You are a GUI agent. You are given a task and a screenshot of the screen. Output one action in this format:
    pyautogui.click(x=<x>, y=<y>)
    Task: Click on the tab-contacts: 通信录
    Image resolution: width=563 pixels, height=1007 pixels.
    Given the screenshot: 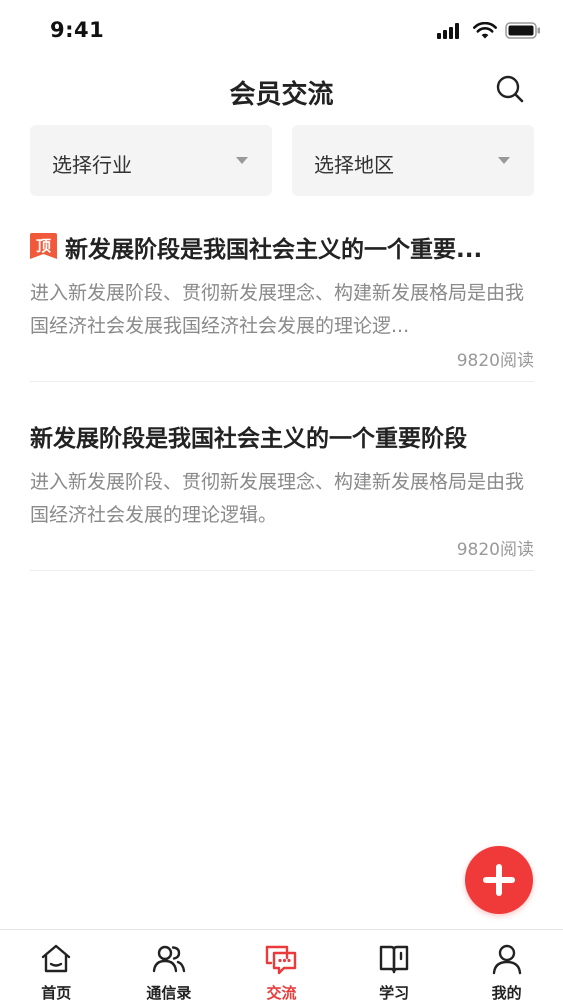 What is the action you would take?
    pyautogui.click(x=169, y=968)
    